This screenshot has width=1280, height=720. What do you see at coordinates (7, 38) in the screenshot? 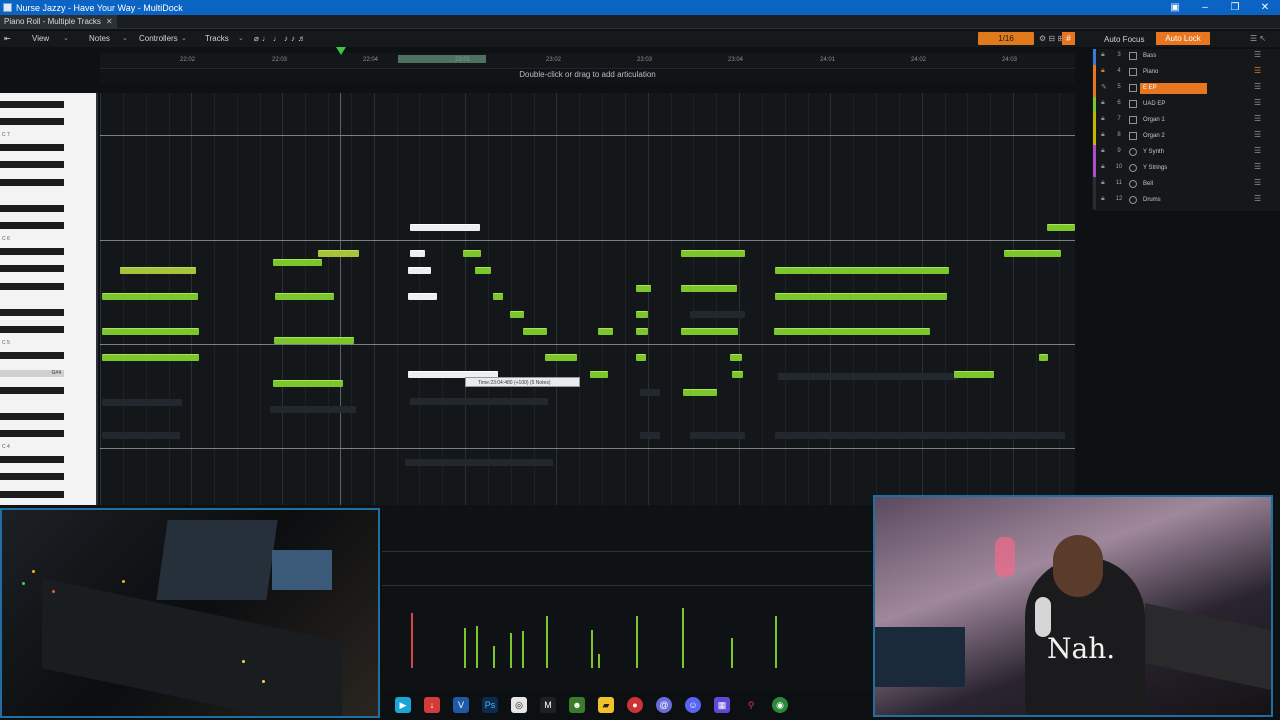
I see `collapse-icon: ⇤` at bounding box center [7, 38].